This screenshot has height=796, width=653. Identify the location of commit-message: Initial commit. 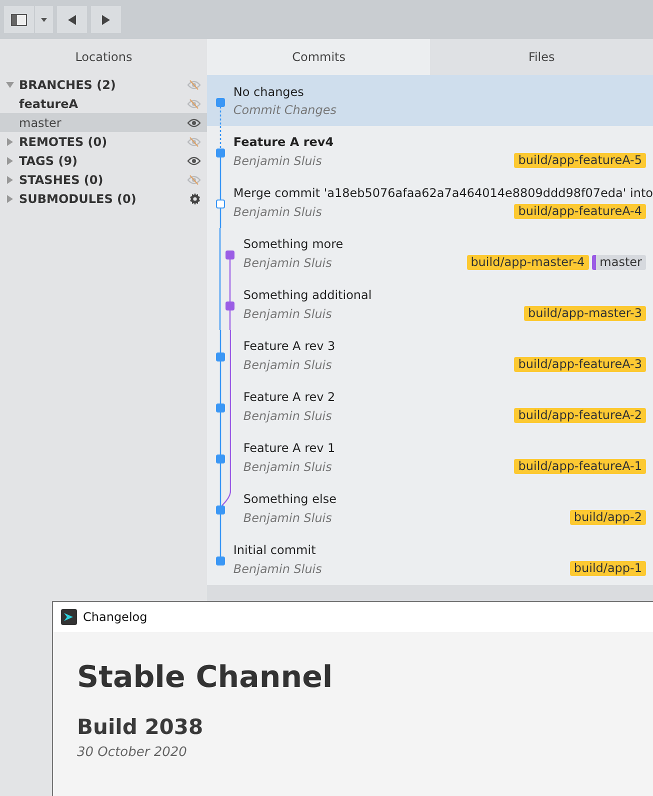
(275, 550).